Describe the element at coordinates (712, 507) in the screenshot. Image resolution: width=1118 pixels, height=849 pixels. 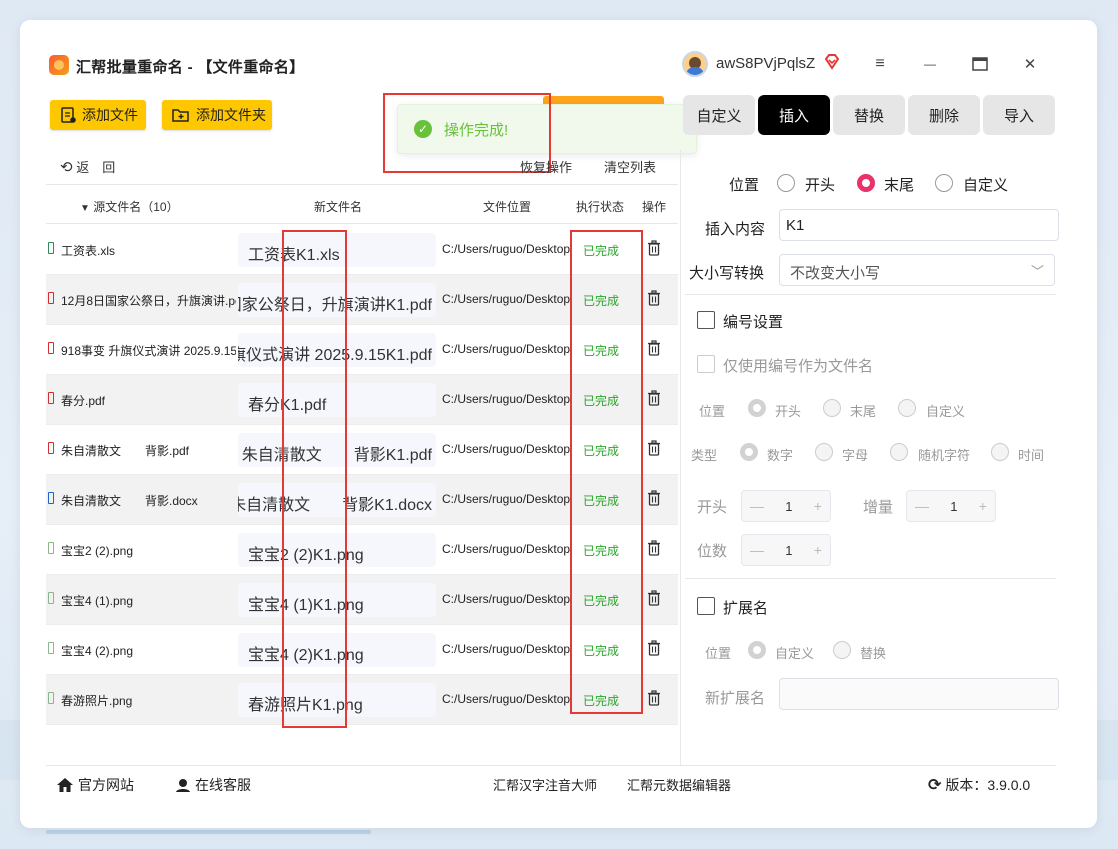
I see `start-label: 开头` at that location.